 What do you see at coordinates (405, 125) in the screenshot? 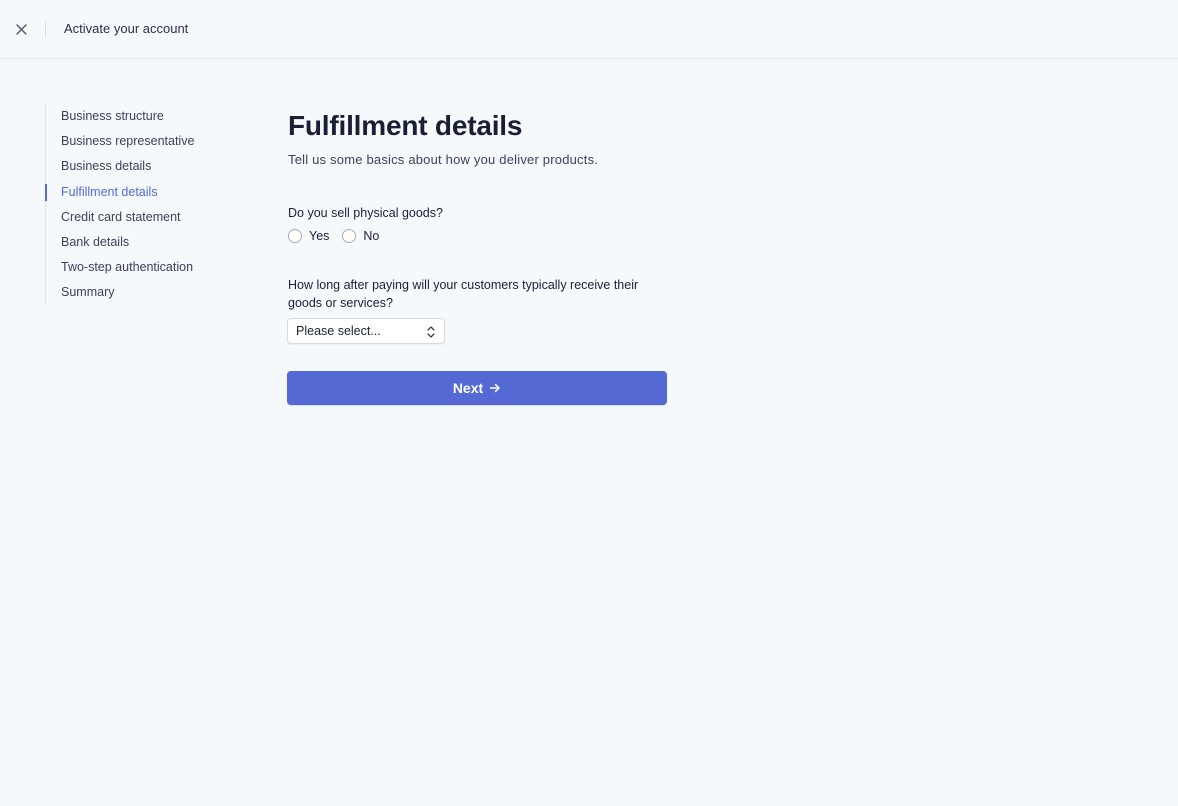
I see `page-title: Fulfillment details` at bounding box center [405, 125].